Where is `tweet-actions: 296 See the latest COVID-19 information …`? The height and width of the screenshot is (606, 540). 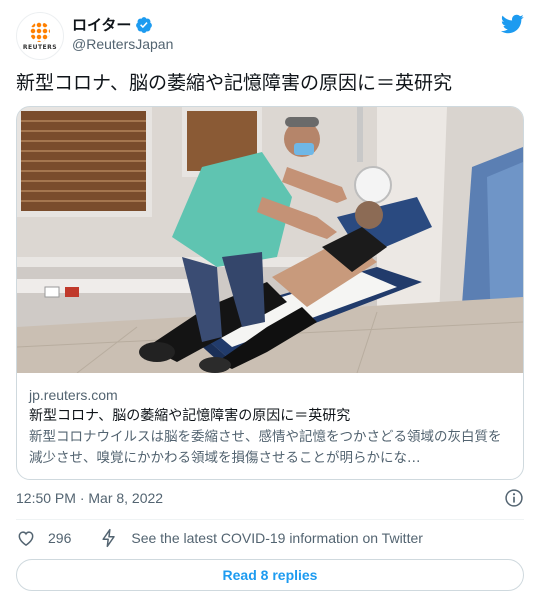
tweet-actions: 296 See the latest COVID-19 information … is located at coordinates (219, 538).